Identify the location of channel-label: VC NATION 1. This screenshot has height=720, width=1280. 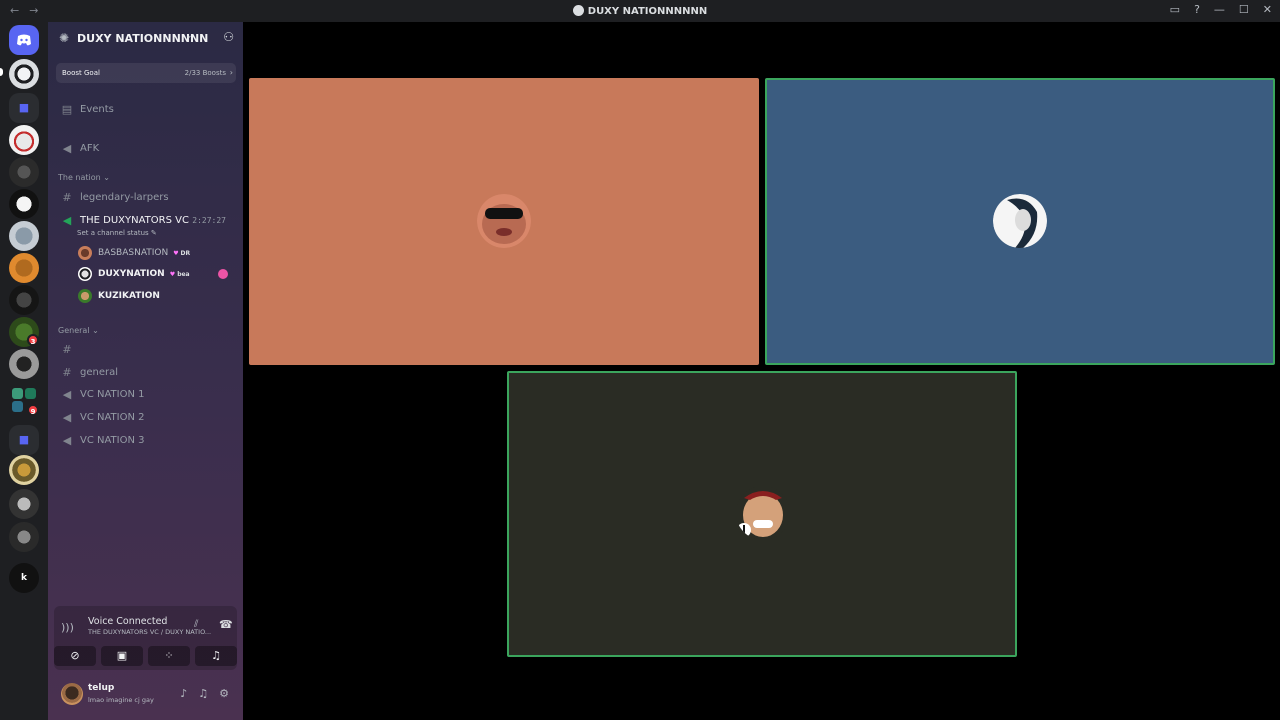
(112, 394).